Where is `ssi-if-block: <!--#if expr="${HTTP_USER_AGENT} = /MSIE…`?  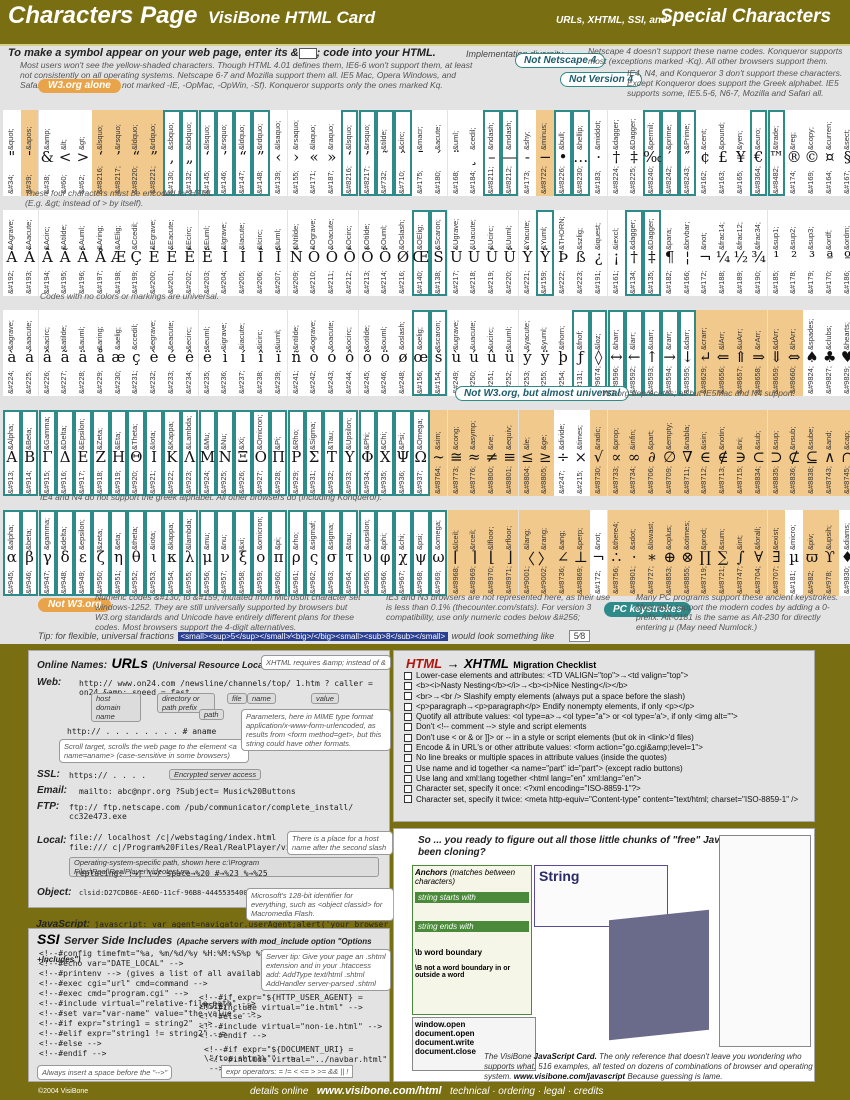 ssi-if-block: <!--#if expr="${HTTP_USER_AGENT} = /MSIE… is located at coordinates (294, 1017).